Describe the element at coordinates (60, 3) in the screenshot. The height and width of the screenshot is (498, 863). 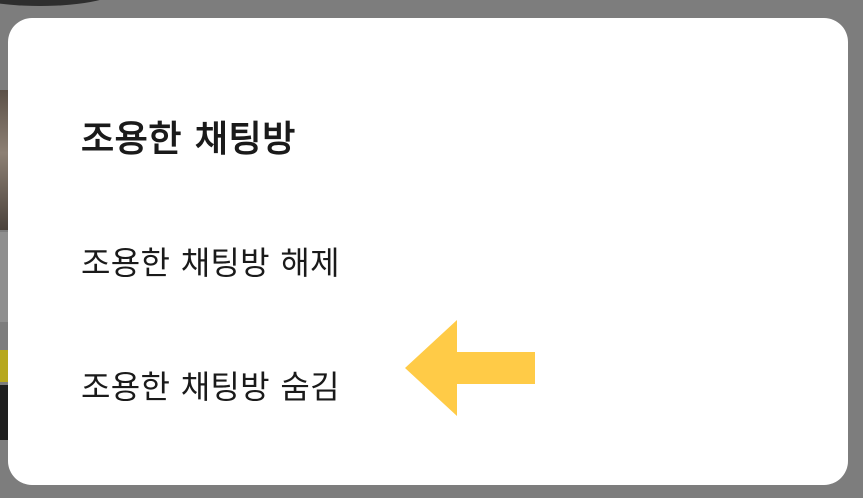
I see `background-app-header` at that location.